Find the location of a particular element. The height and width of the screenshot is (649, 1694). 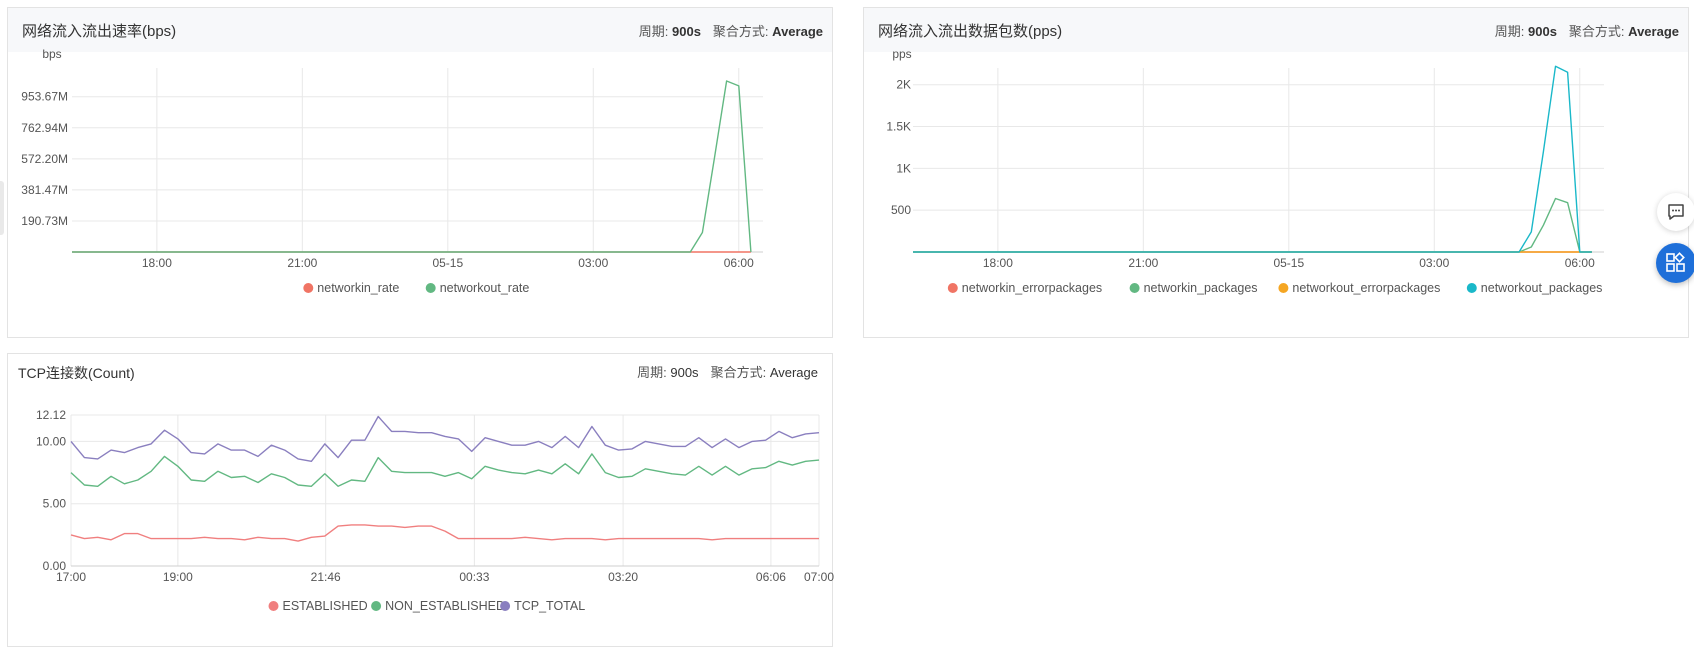

legend-label: networkout_errorpackages is located at coordinates (1366, 288).